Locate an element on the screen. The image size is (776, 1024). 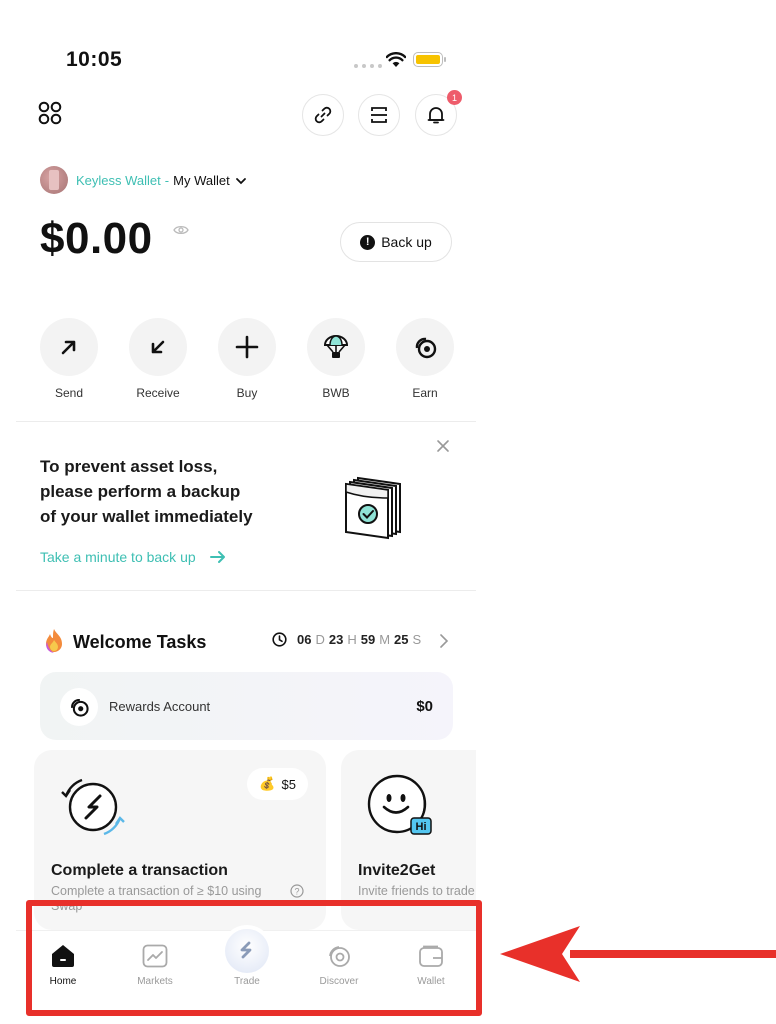
bwb-button: BWB is located at coordinates (336, 359).